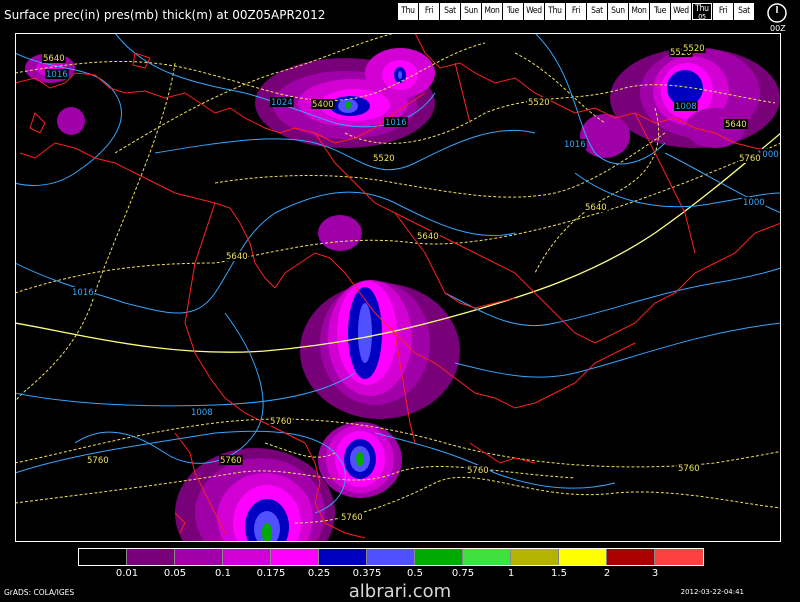  What do you see at coordinates (777, 13) in the screenshot?
I see `clock-icon` at bounding box center [777, 13].